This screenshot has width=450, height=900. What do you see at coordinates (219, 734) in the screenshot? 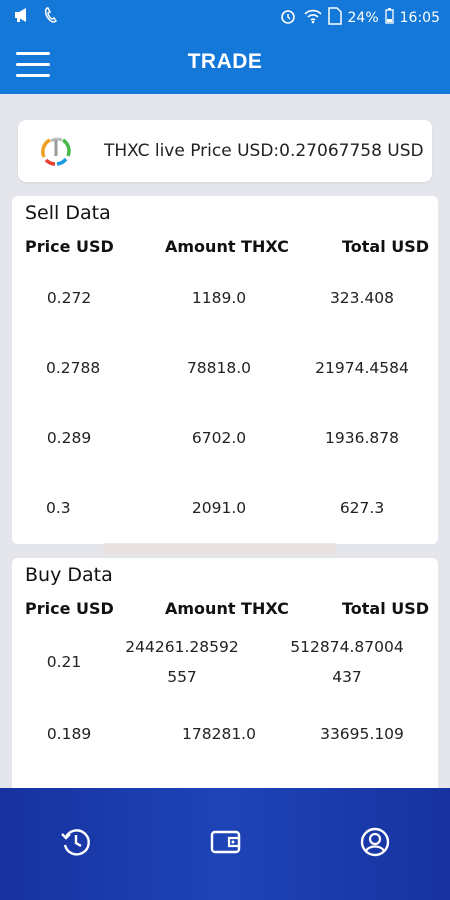
I see `buy-row-amount: 178281.0` at bounding box center [219, 734].